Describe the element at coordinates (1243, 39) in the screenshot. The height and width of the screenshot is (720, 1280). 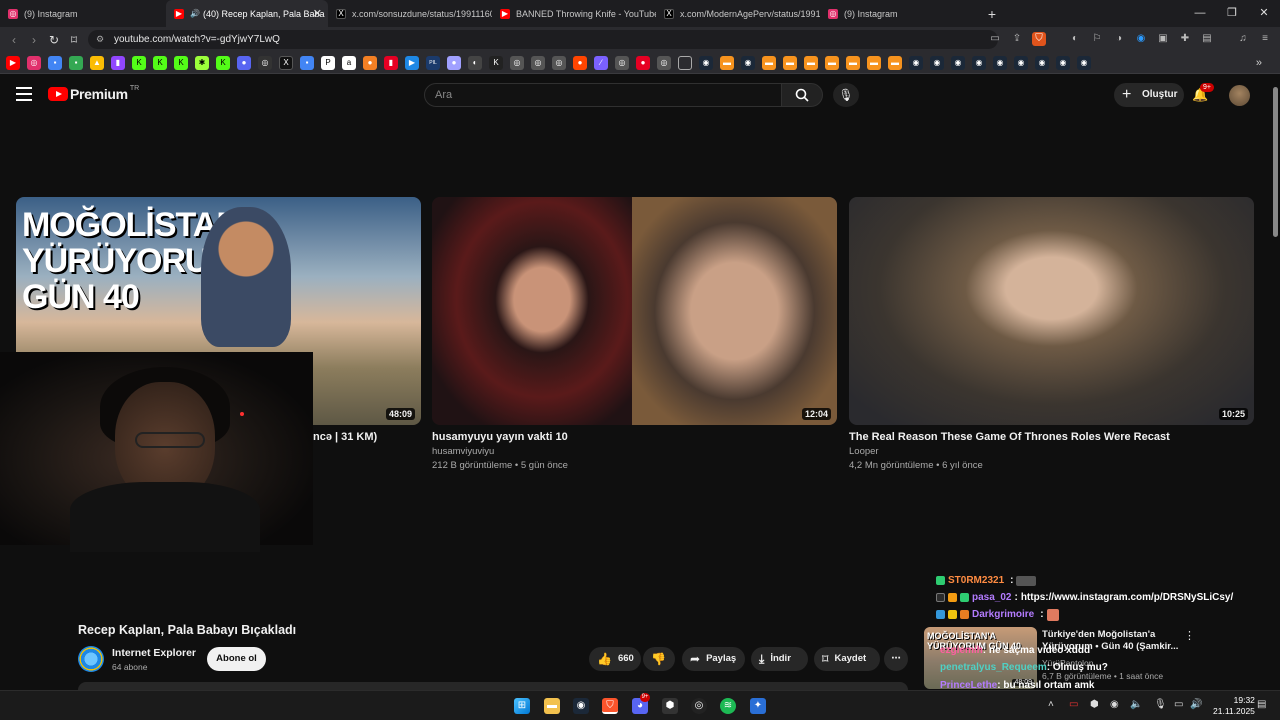
I see `media-icon: ♫` at that location.